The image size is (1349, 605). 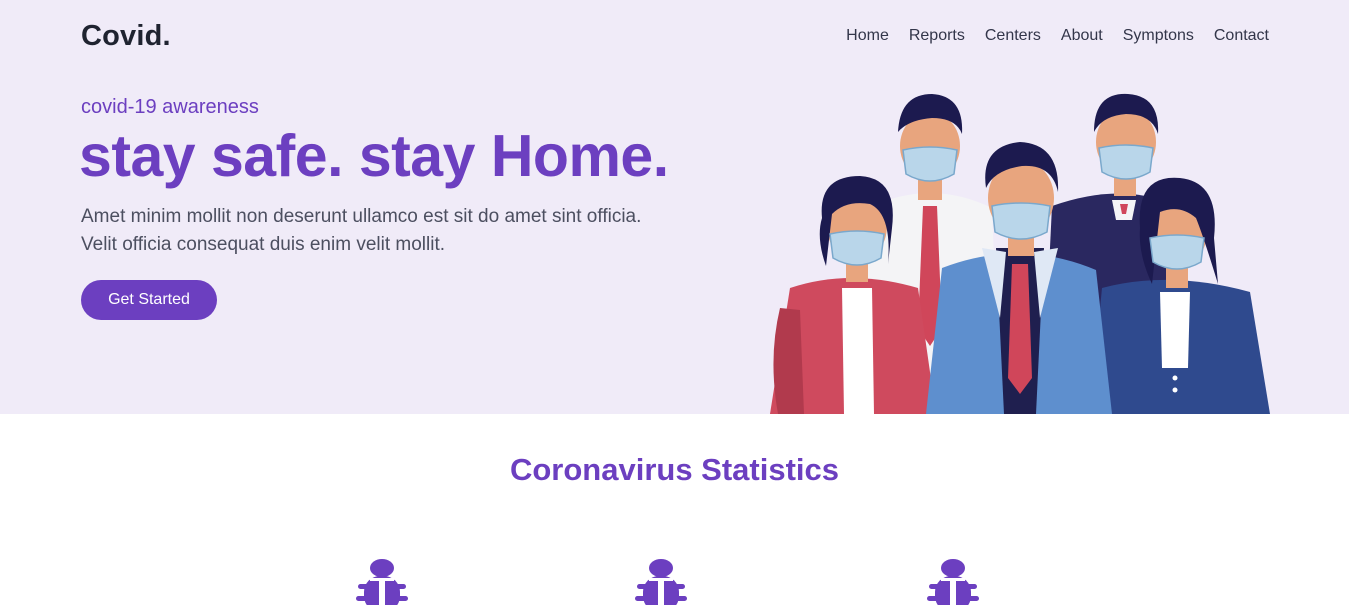 I want to click on hero-eyebrow: covid-19 awareness, so click(x=170, y=107).